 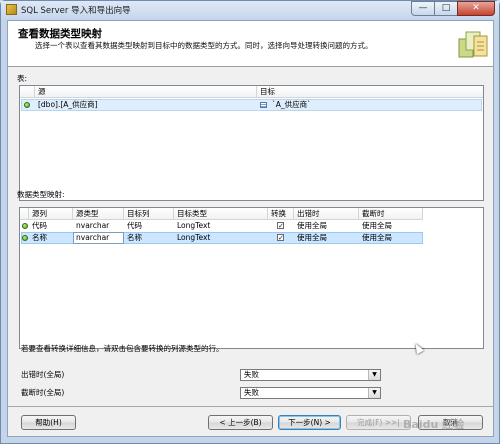 What do you see at coordinates (476, 8) in the screenshot?
I see `close-button: ✕` at bounding box center [476, 8].